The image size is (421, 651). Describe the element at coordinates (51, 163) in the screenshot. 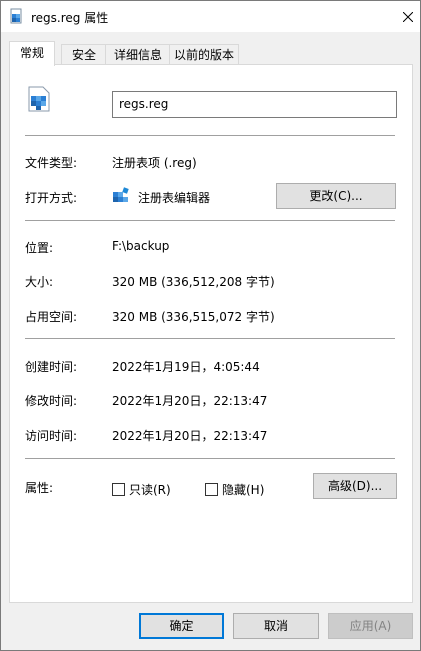

I see `file-type-label: 文件类型:` at that location.